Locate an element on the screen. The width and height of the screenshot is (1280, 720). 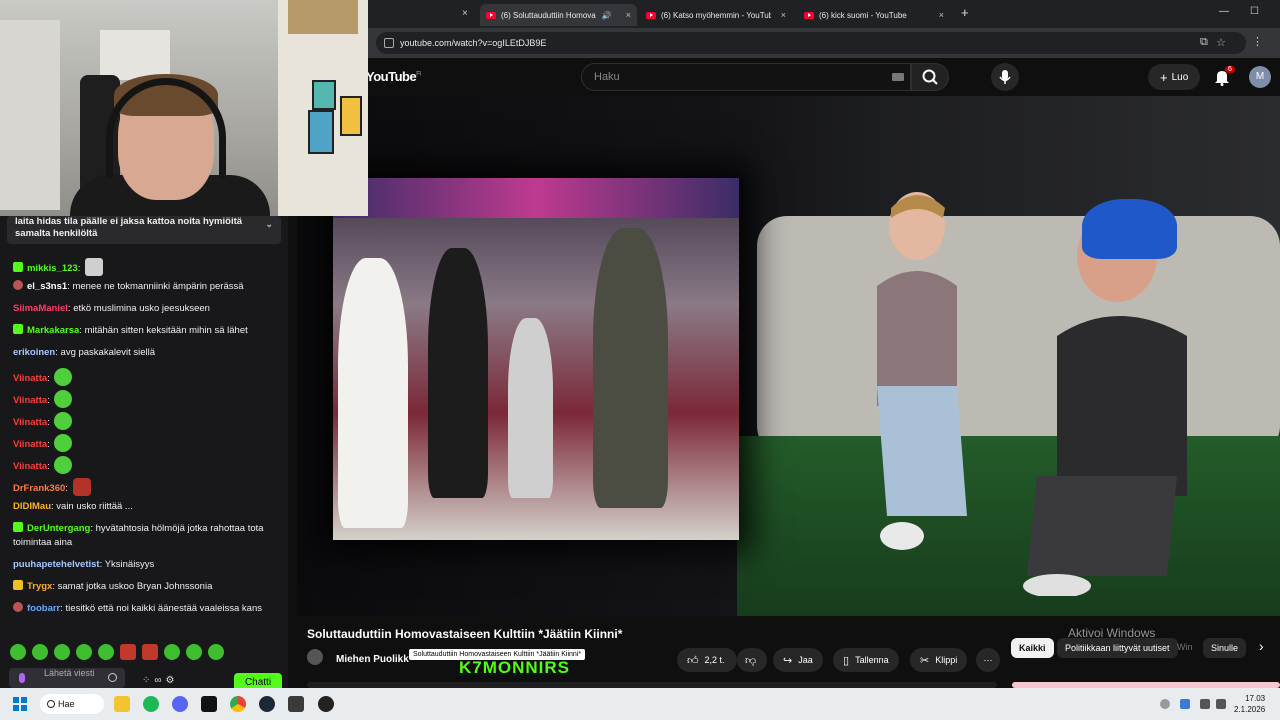
extensions-icon: ⧉ is located at coordinates (1204, 42).